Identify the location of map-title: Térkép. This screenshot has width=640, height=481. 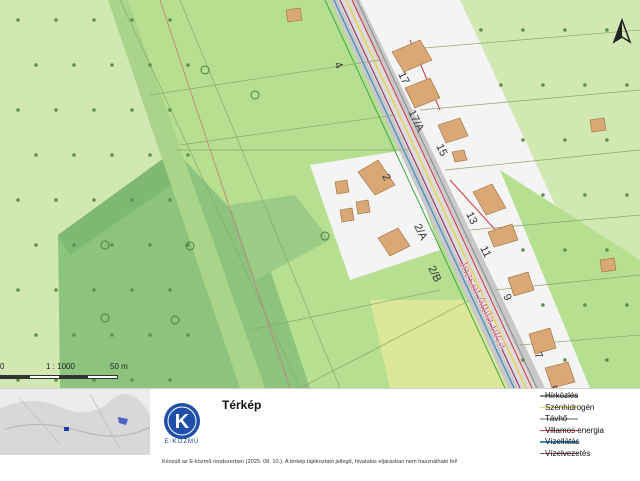
(242, 405).